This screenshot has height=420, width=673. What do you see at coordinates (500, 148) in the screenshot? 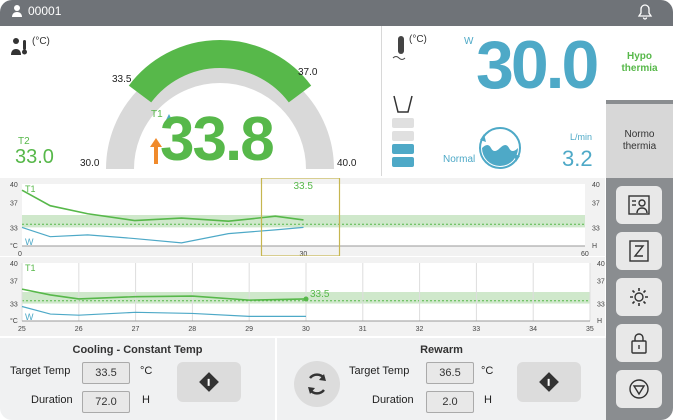
I see `pump-icon` at bounding box center [500, 148].